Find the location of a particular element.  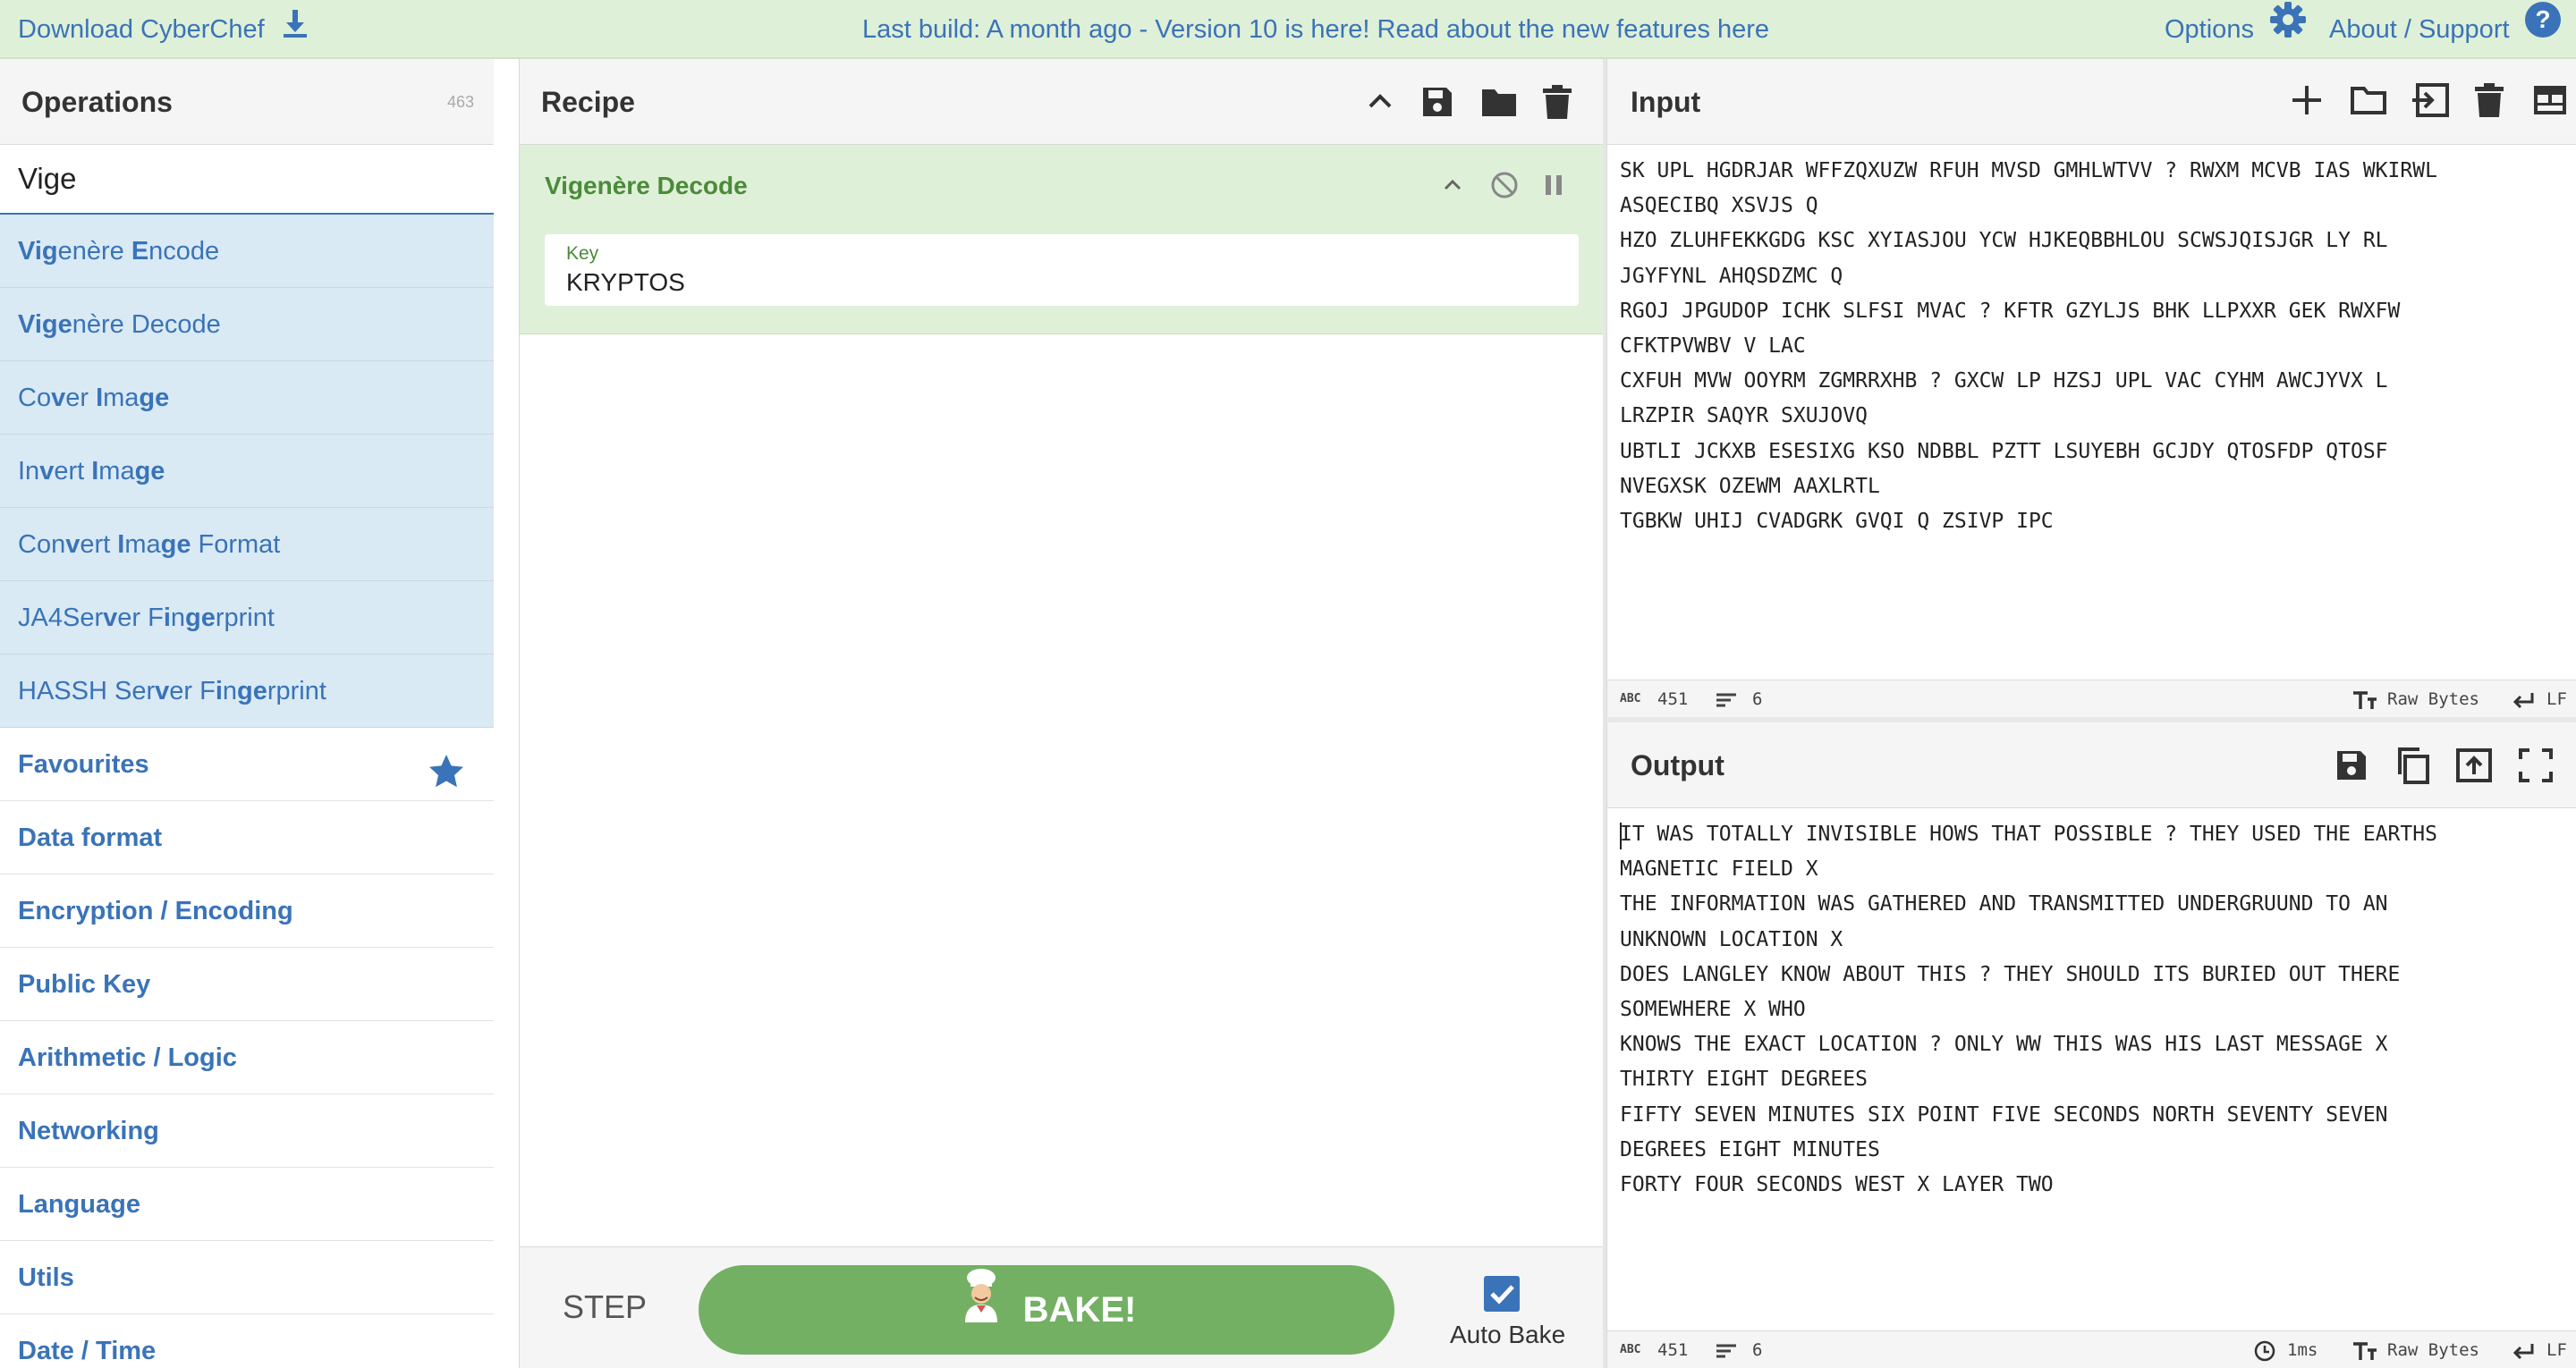

open-folder-icon is located at coordinates (2368, 102).